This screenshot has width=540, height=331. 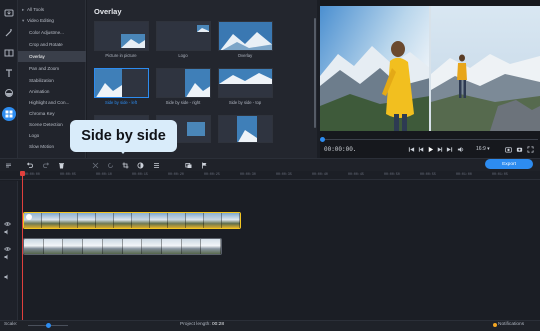 I want to click on tooltip-text: Side by side, so click(x=123, y=136).